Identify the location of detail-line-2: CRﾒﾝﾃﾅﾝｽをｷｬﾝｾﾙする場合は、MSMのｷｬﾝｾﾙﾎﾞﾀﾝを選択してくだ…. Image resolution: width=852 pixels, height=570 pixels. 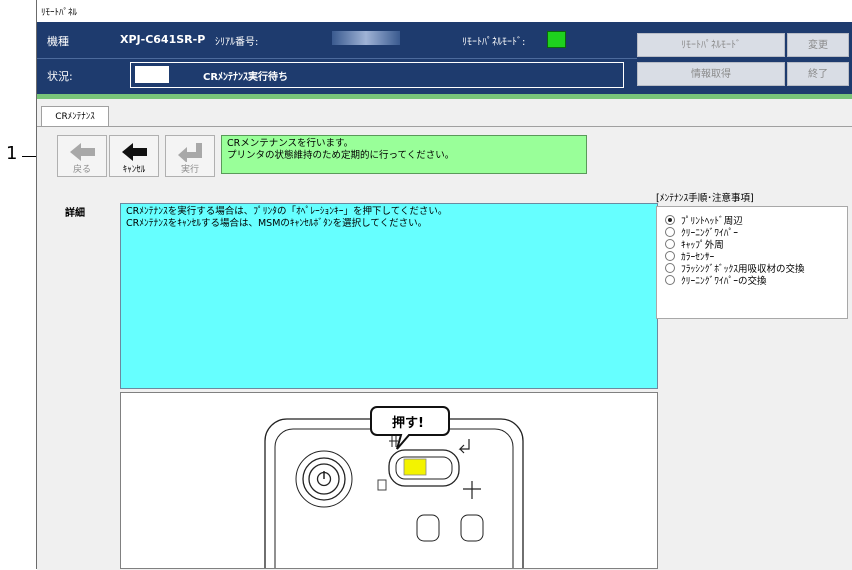
(277, 223).